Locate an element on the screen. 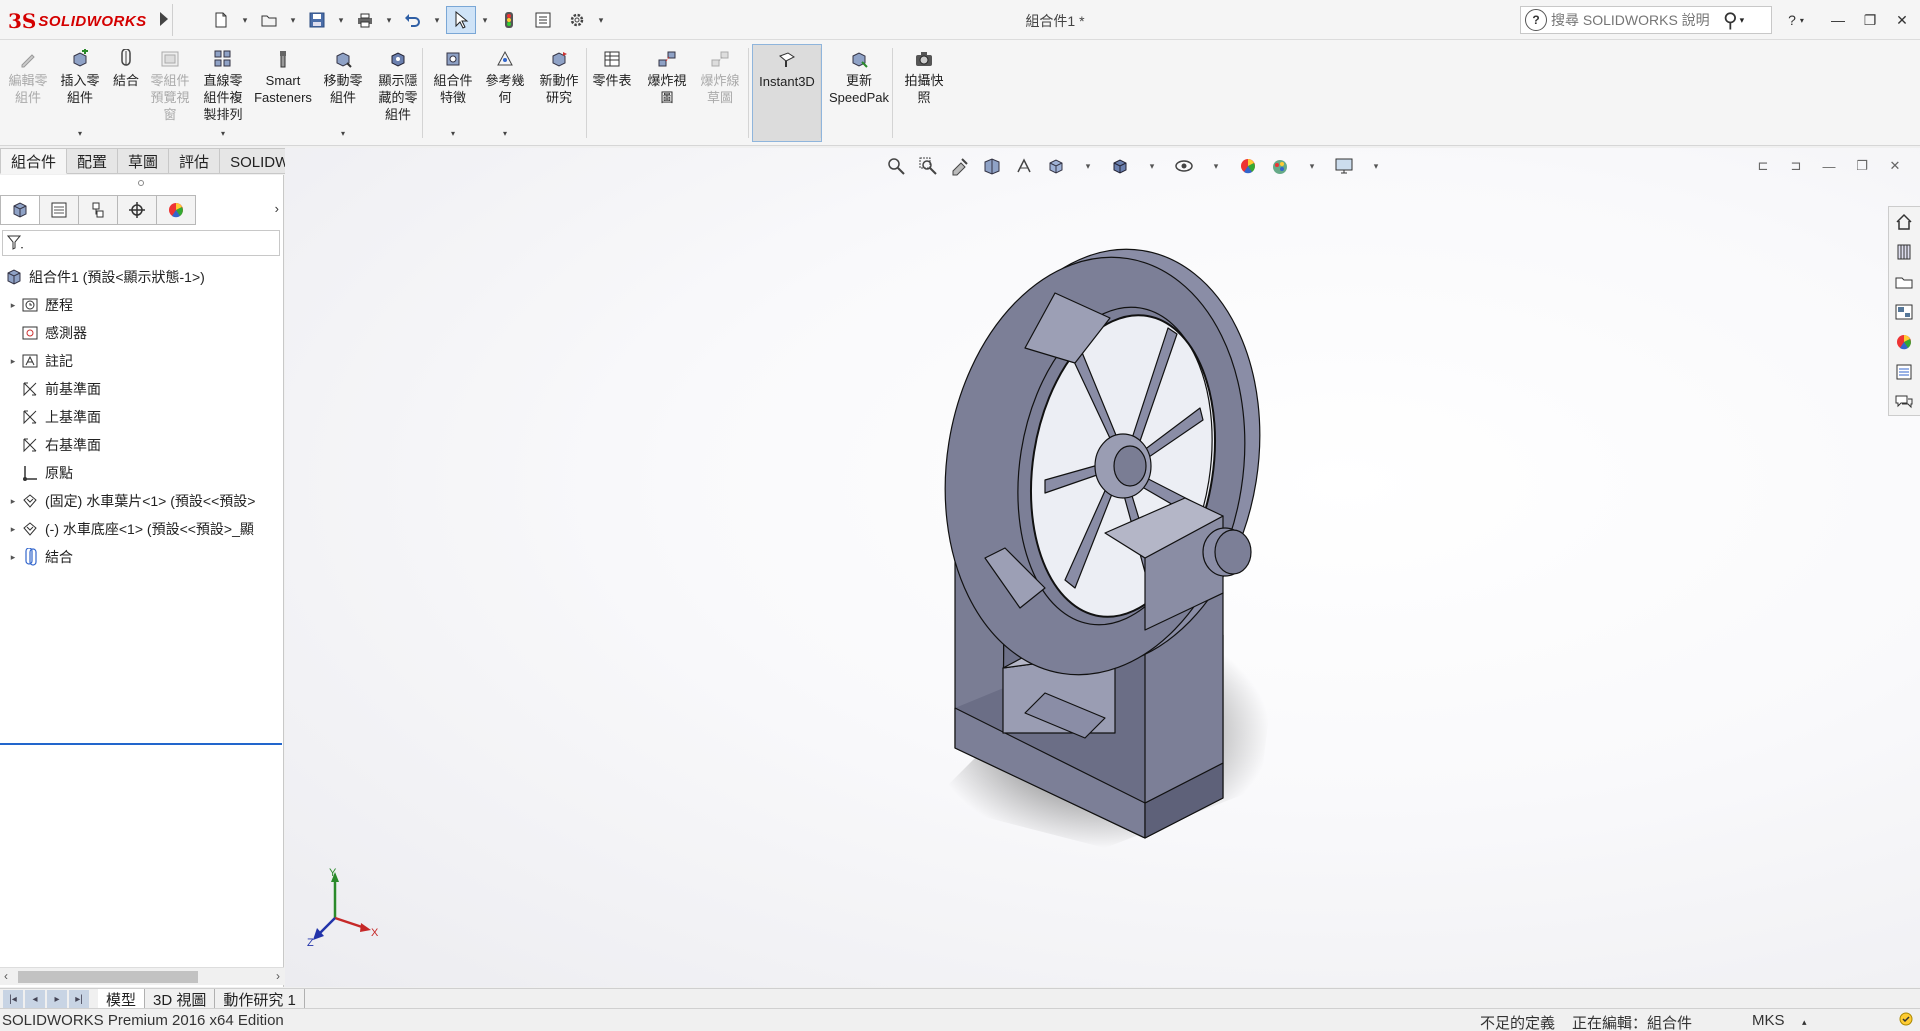 Image resolution: width=1920 pixels, height=1031 pixels. tree-root-assembly: 組合件1 (預設<顯示狀態-1>) is located at coordinates (142, 277).